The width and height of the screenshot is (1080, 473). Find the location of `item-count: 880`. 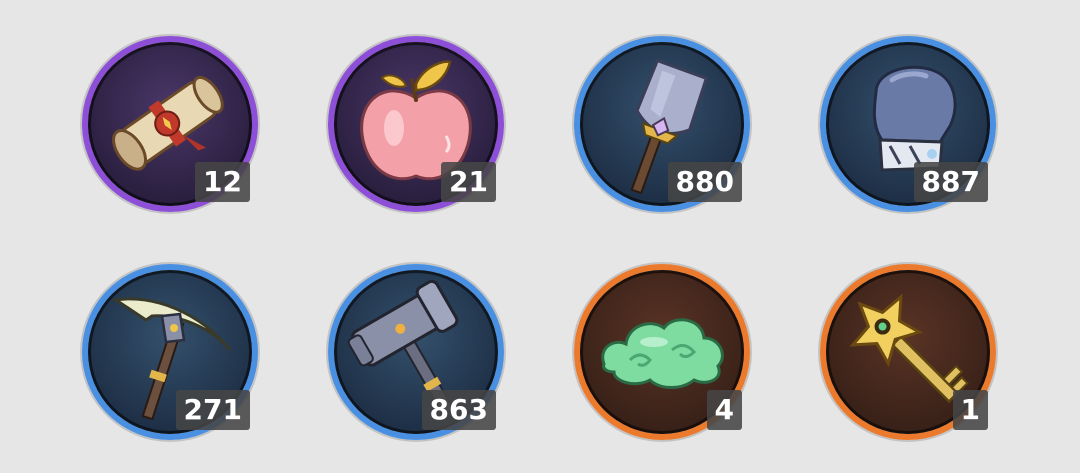

item-count: 880 is located at coordinates (704, 182).